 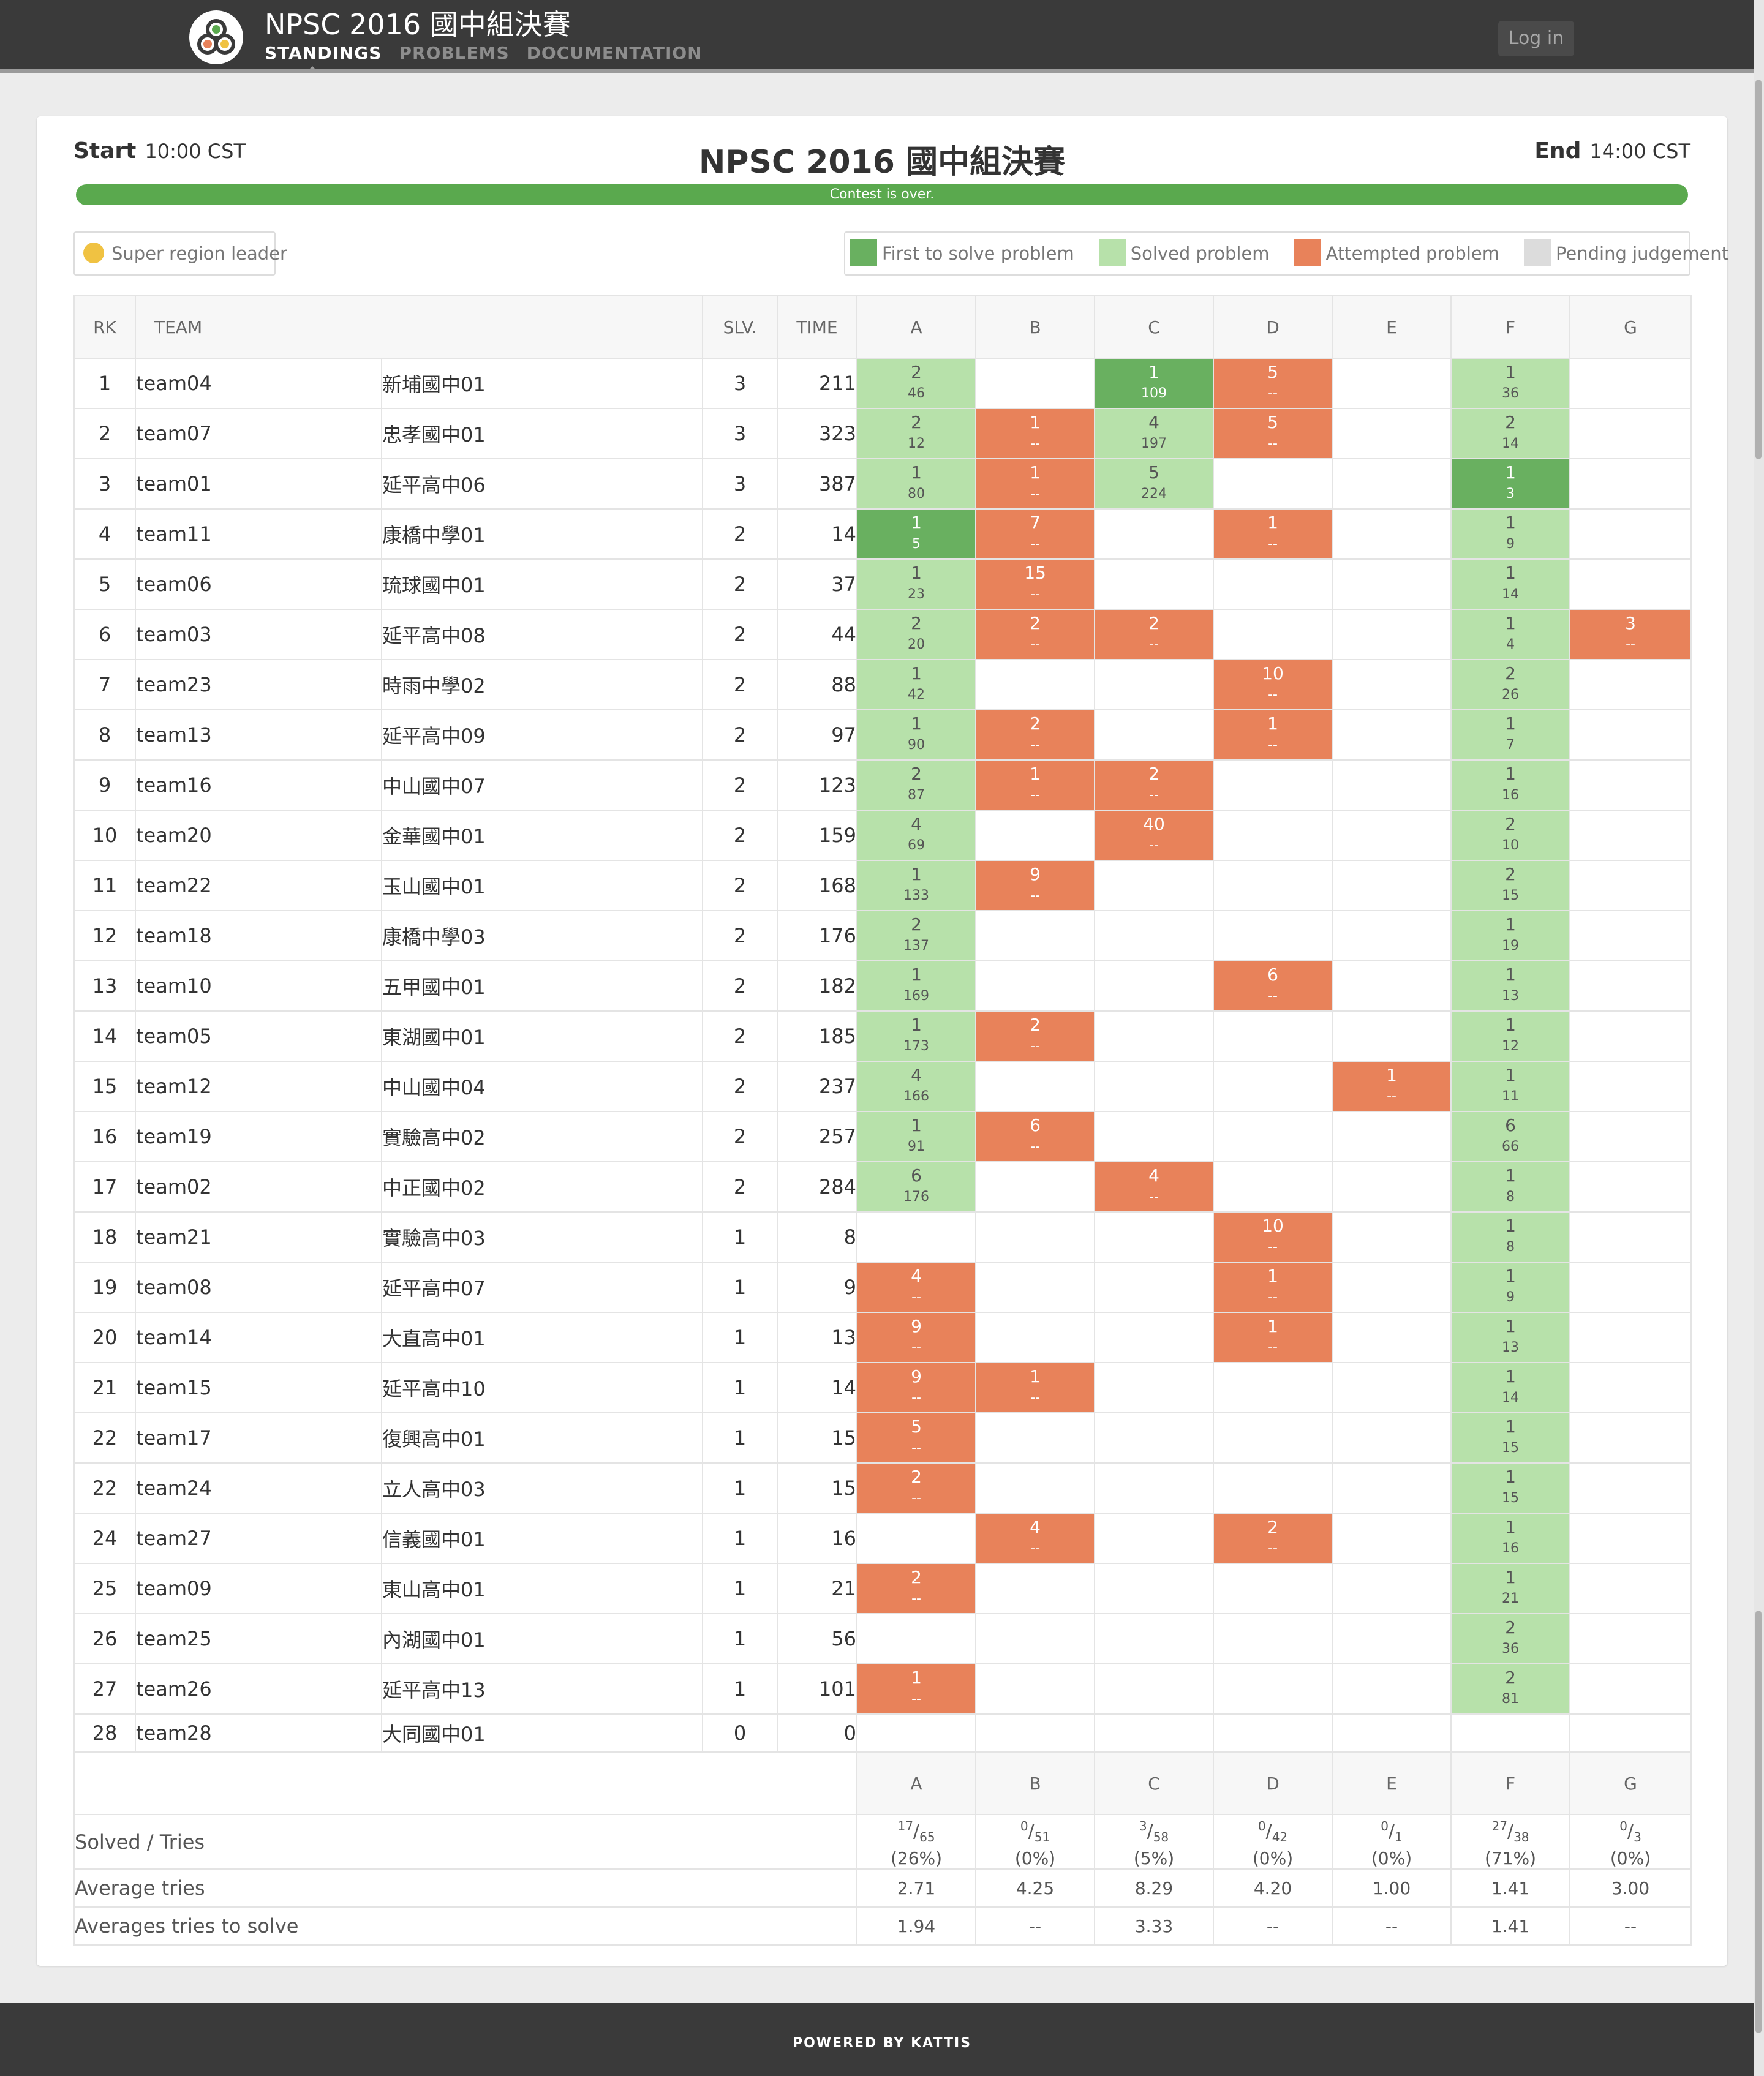 I want to click on solve-minute: 9, so click(x=1510, y=544).